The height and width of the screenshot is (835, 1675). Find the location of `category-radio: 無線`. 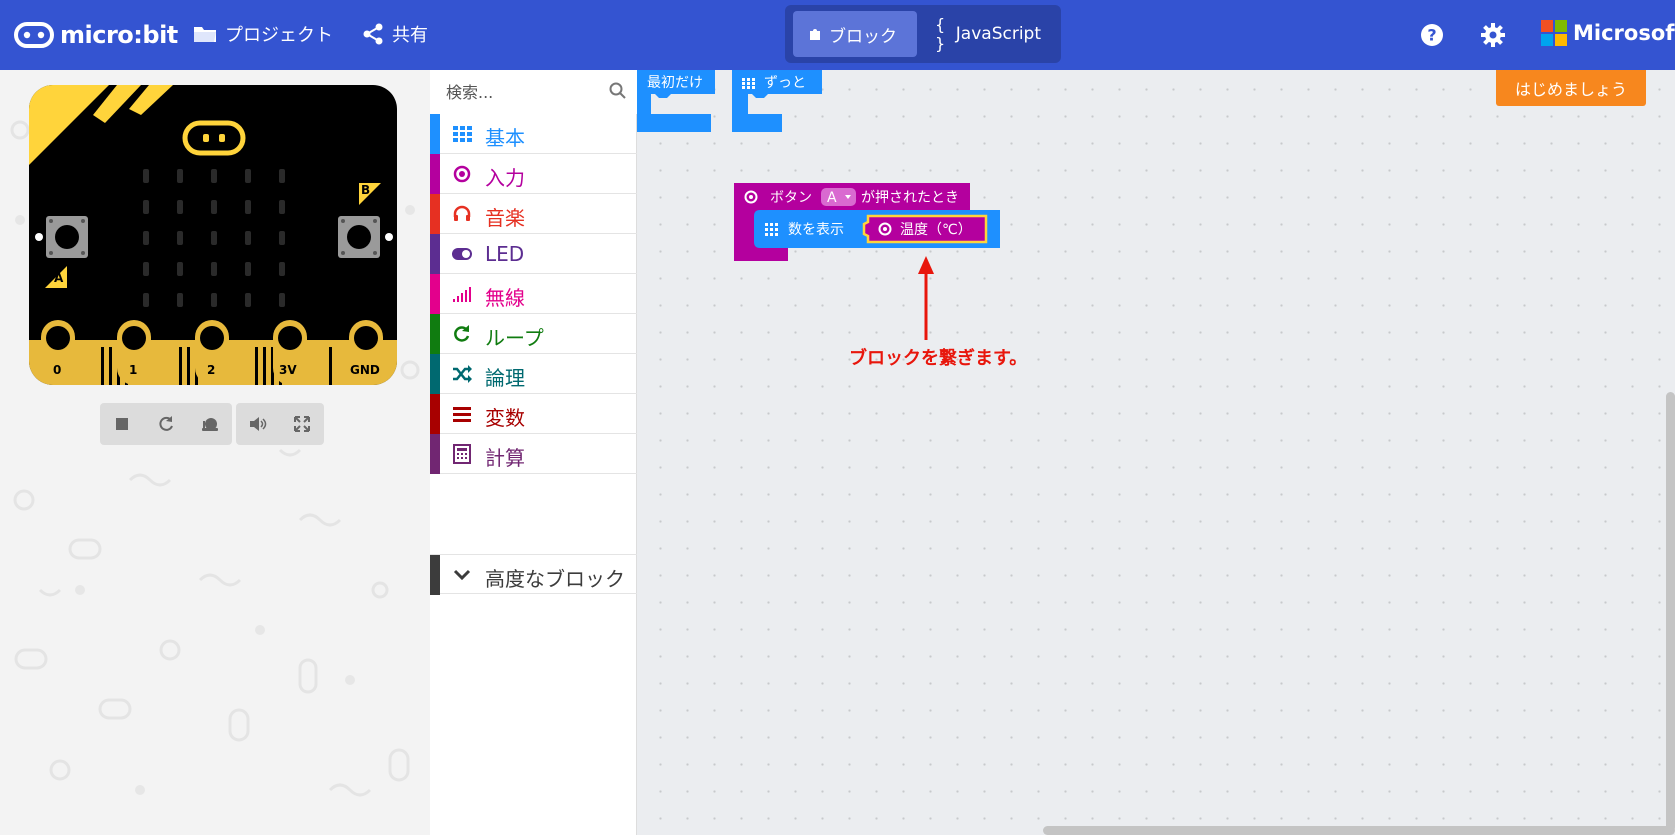

category-radio: 無線 is located at coordinates (533, 294).